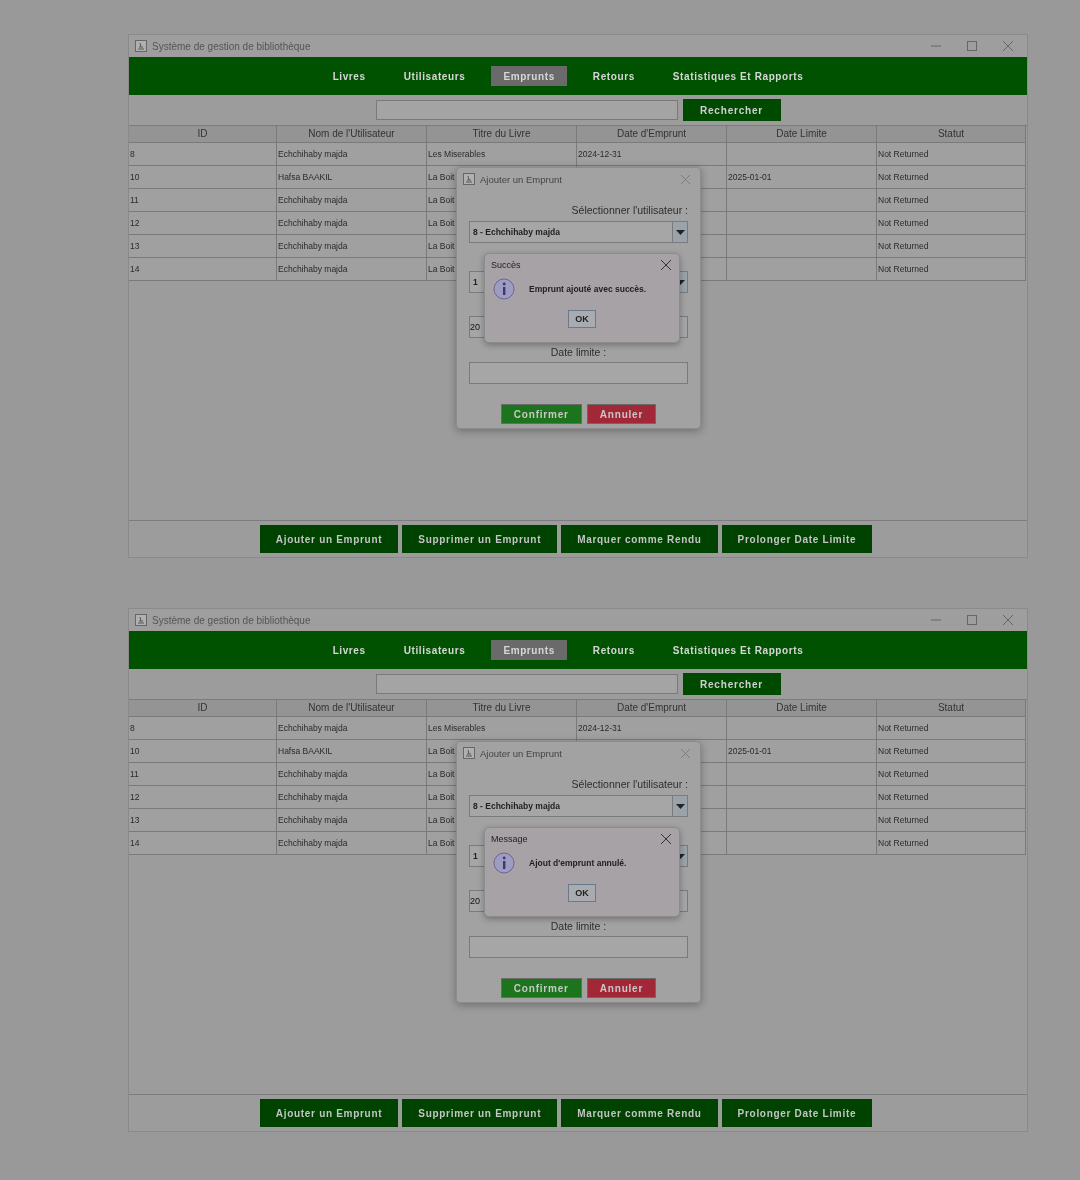  Describe the element at coordinates (506, 265) in the screenshot. I see `dialog-title: Succès` at that location.